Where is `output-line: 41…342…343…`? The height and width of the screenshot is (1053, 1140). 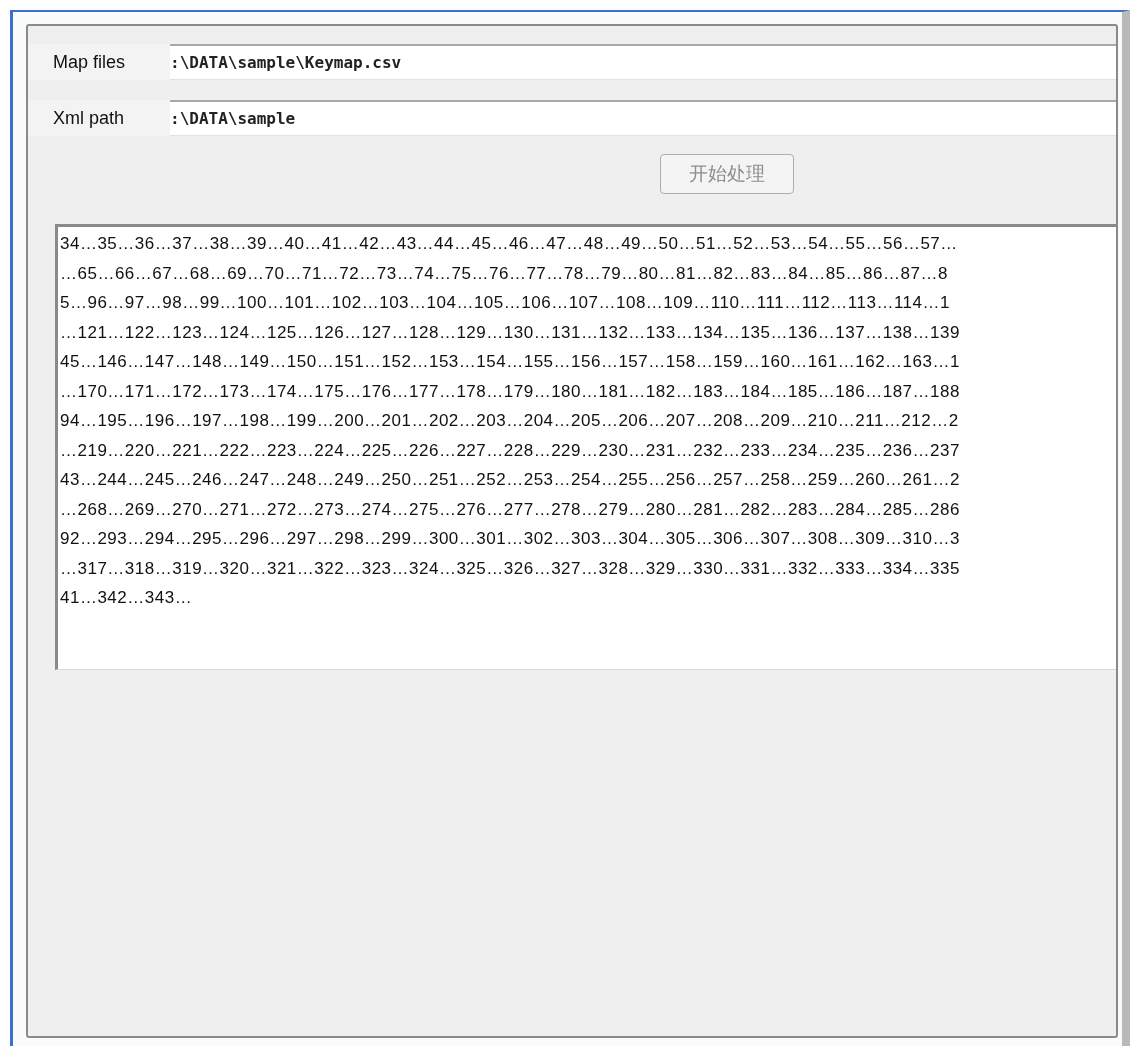 output-line: 41…342…343… is located at coordinates (126, 598).